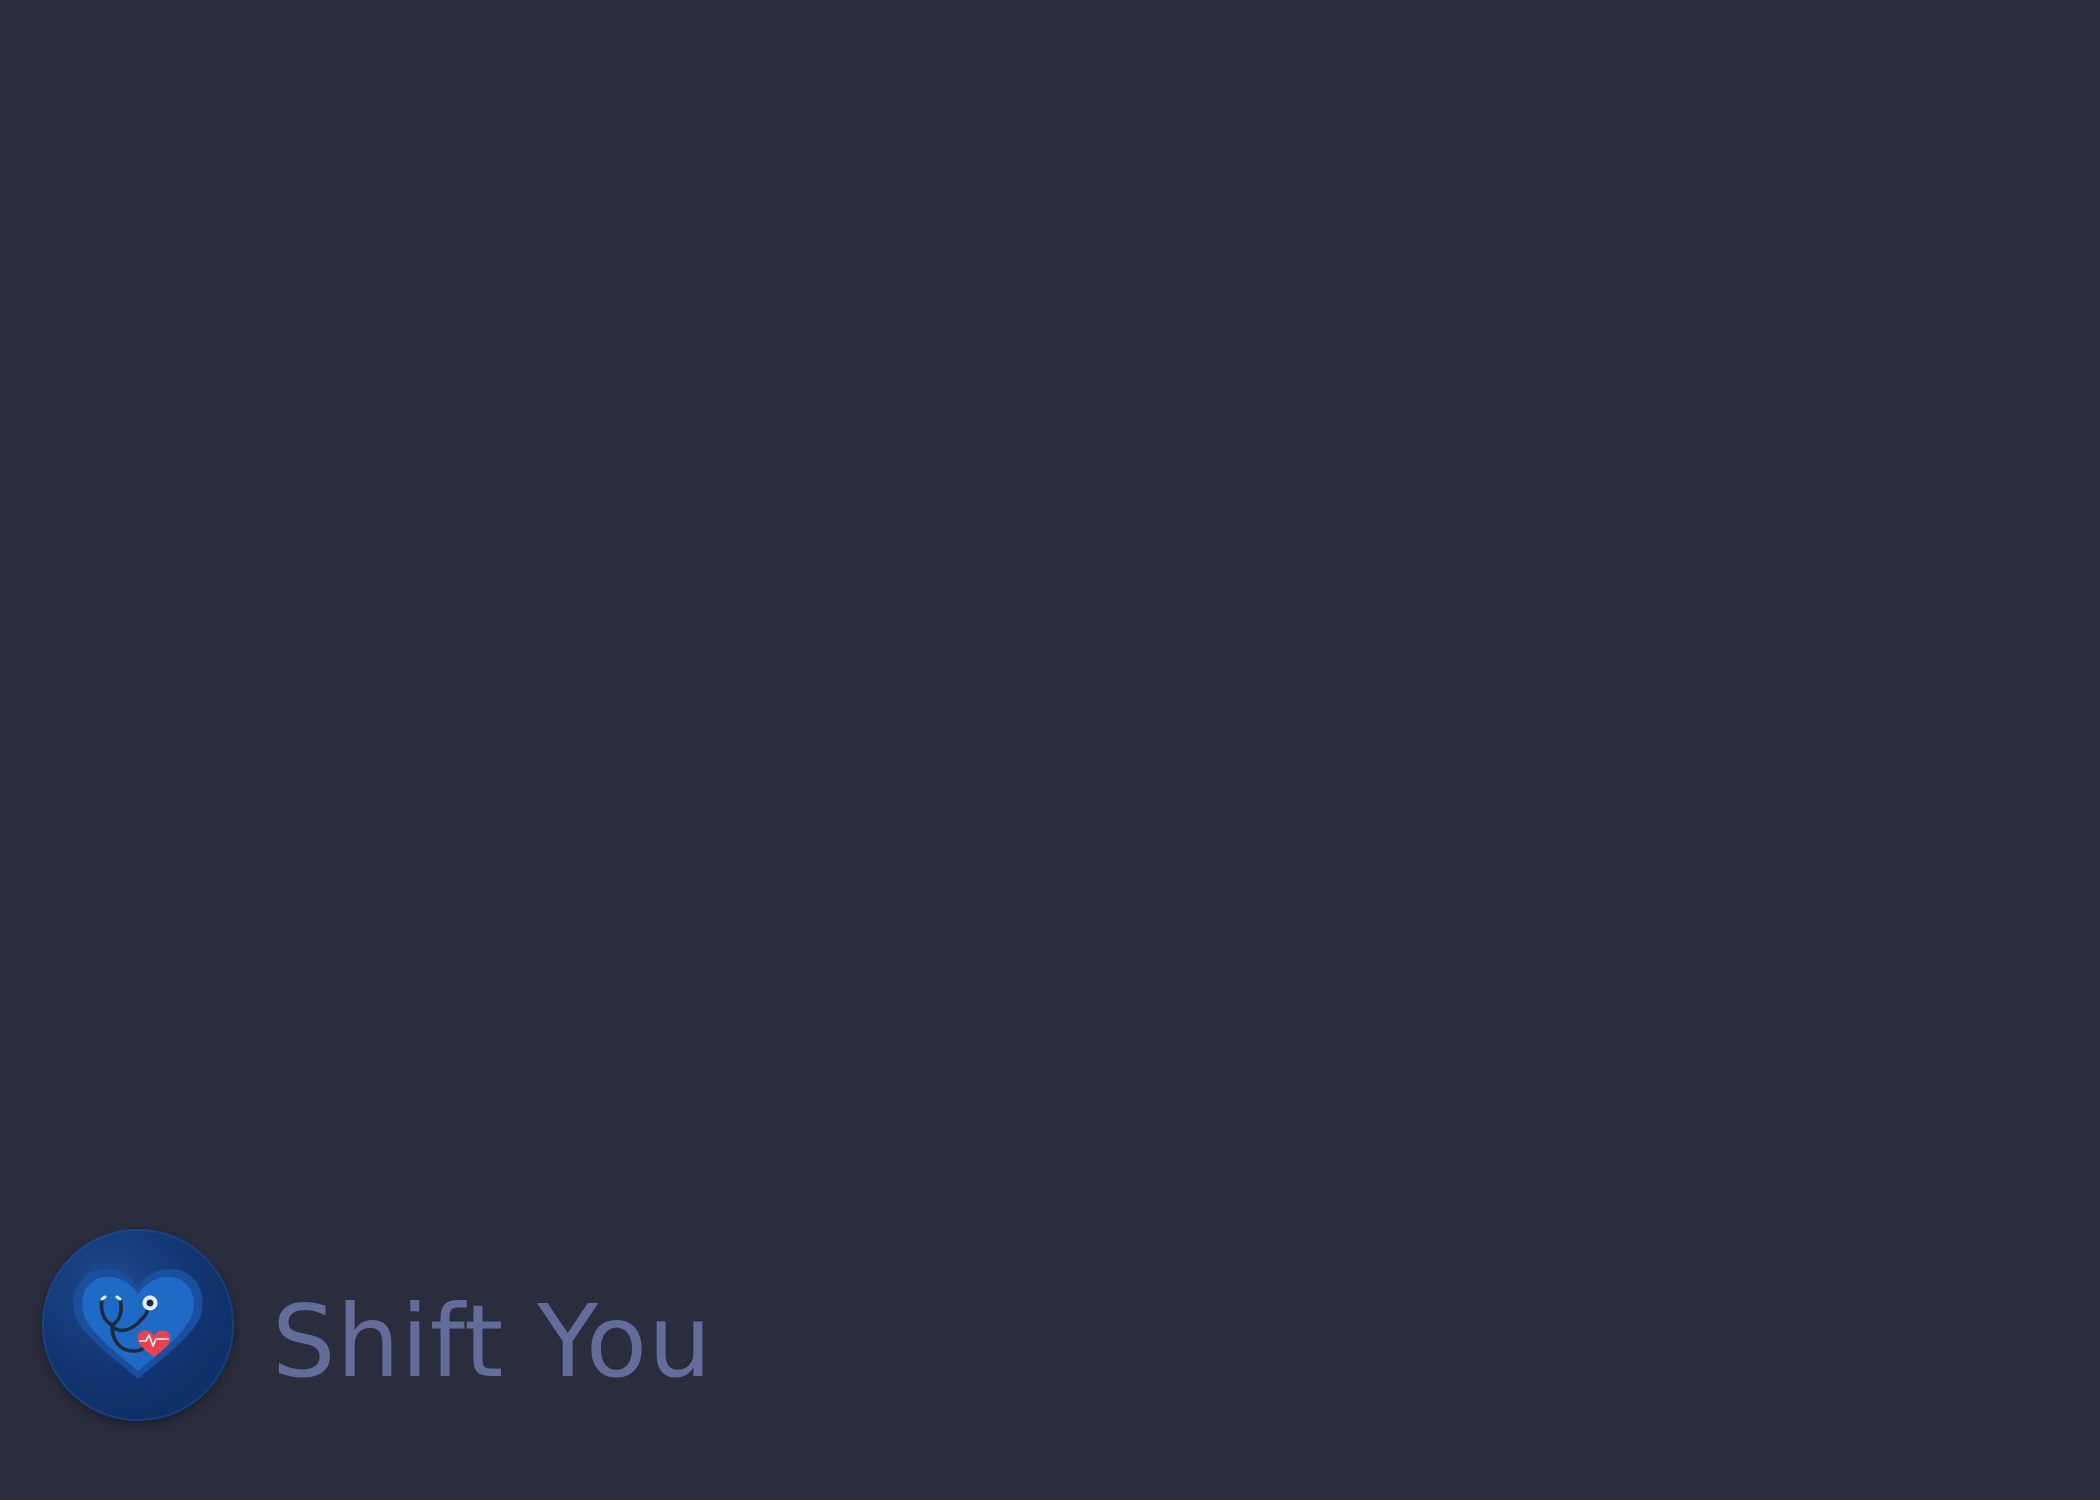 This screenshot has height=1500, width=2100. Describe the element at coordinates (492, 1341) in the screenshot. I see `app-title: Shift You` at that location.